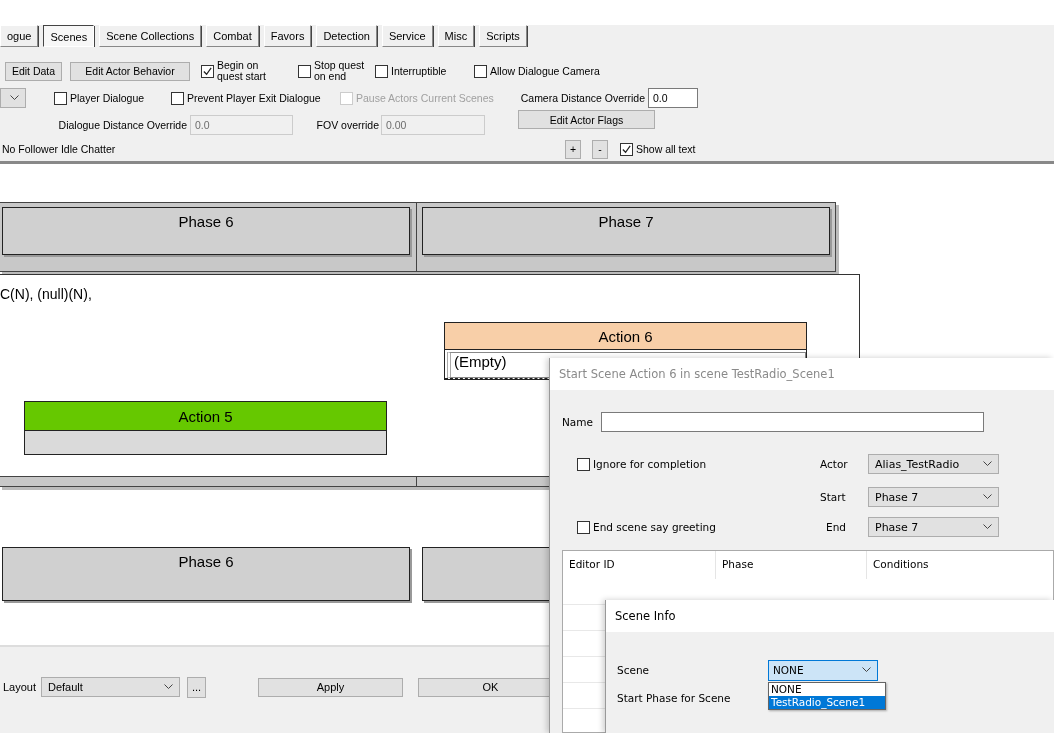 The width and height of the screenshot is (1054, 733). I want to click on input-field: 0.0, so click(673, 98).